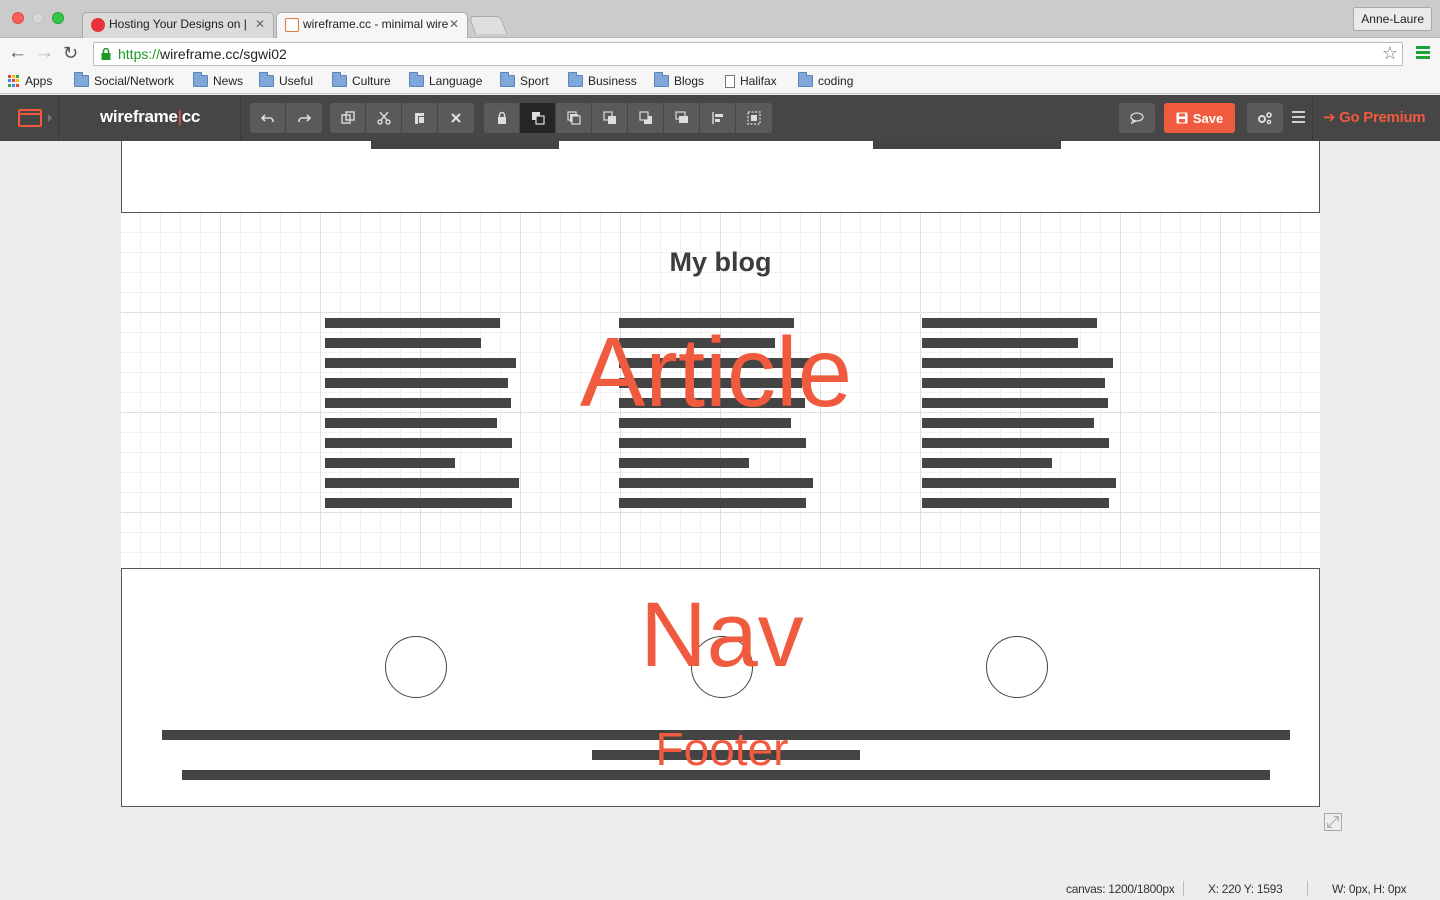 The width and height of the screenshot is (1440, 900). What do you see at coordinates (268, 118) in the screenshot?
I see `undo-button` at bounding box center [268, 118].